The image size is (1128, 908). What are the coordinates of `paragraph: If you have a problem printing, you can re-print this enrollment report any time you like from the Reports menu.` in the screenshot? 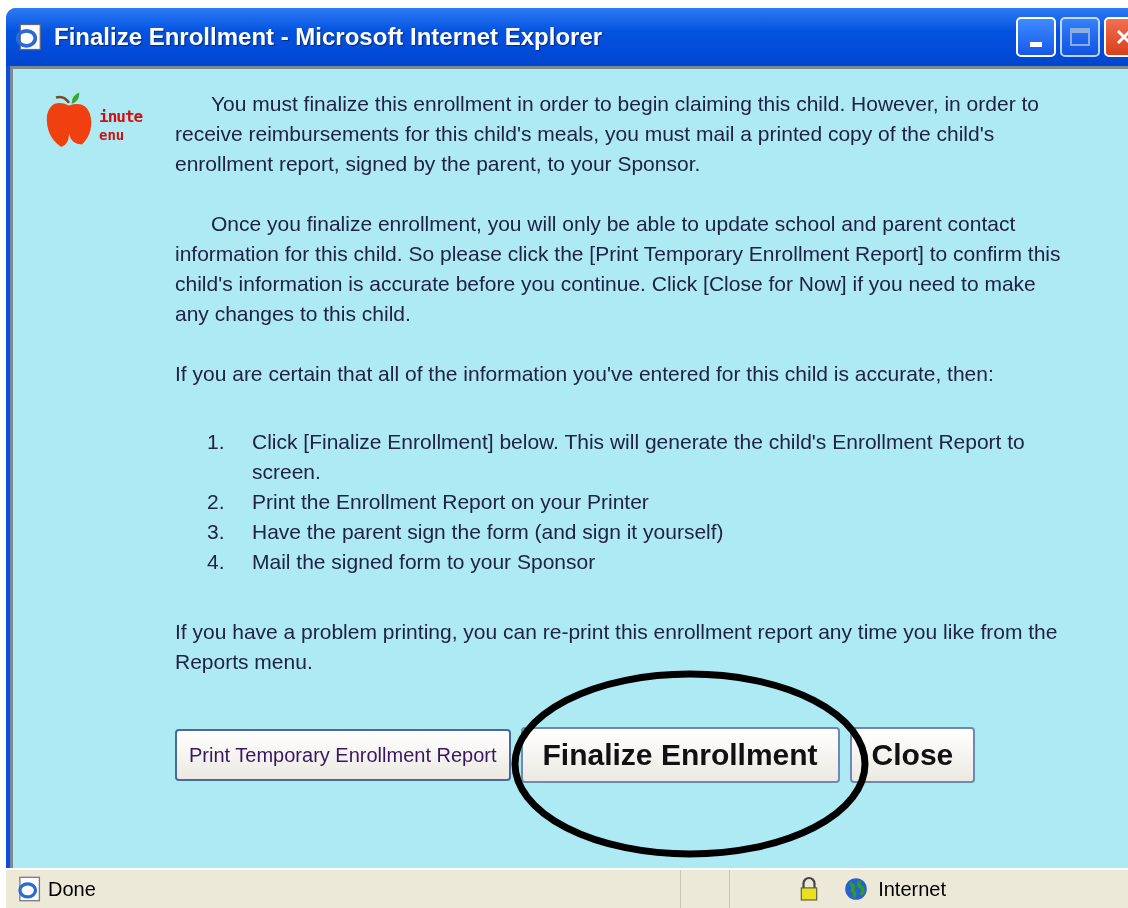 It's located at (617, 647).